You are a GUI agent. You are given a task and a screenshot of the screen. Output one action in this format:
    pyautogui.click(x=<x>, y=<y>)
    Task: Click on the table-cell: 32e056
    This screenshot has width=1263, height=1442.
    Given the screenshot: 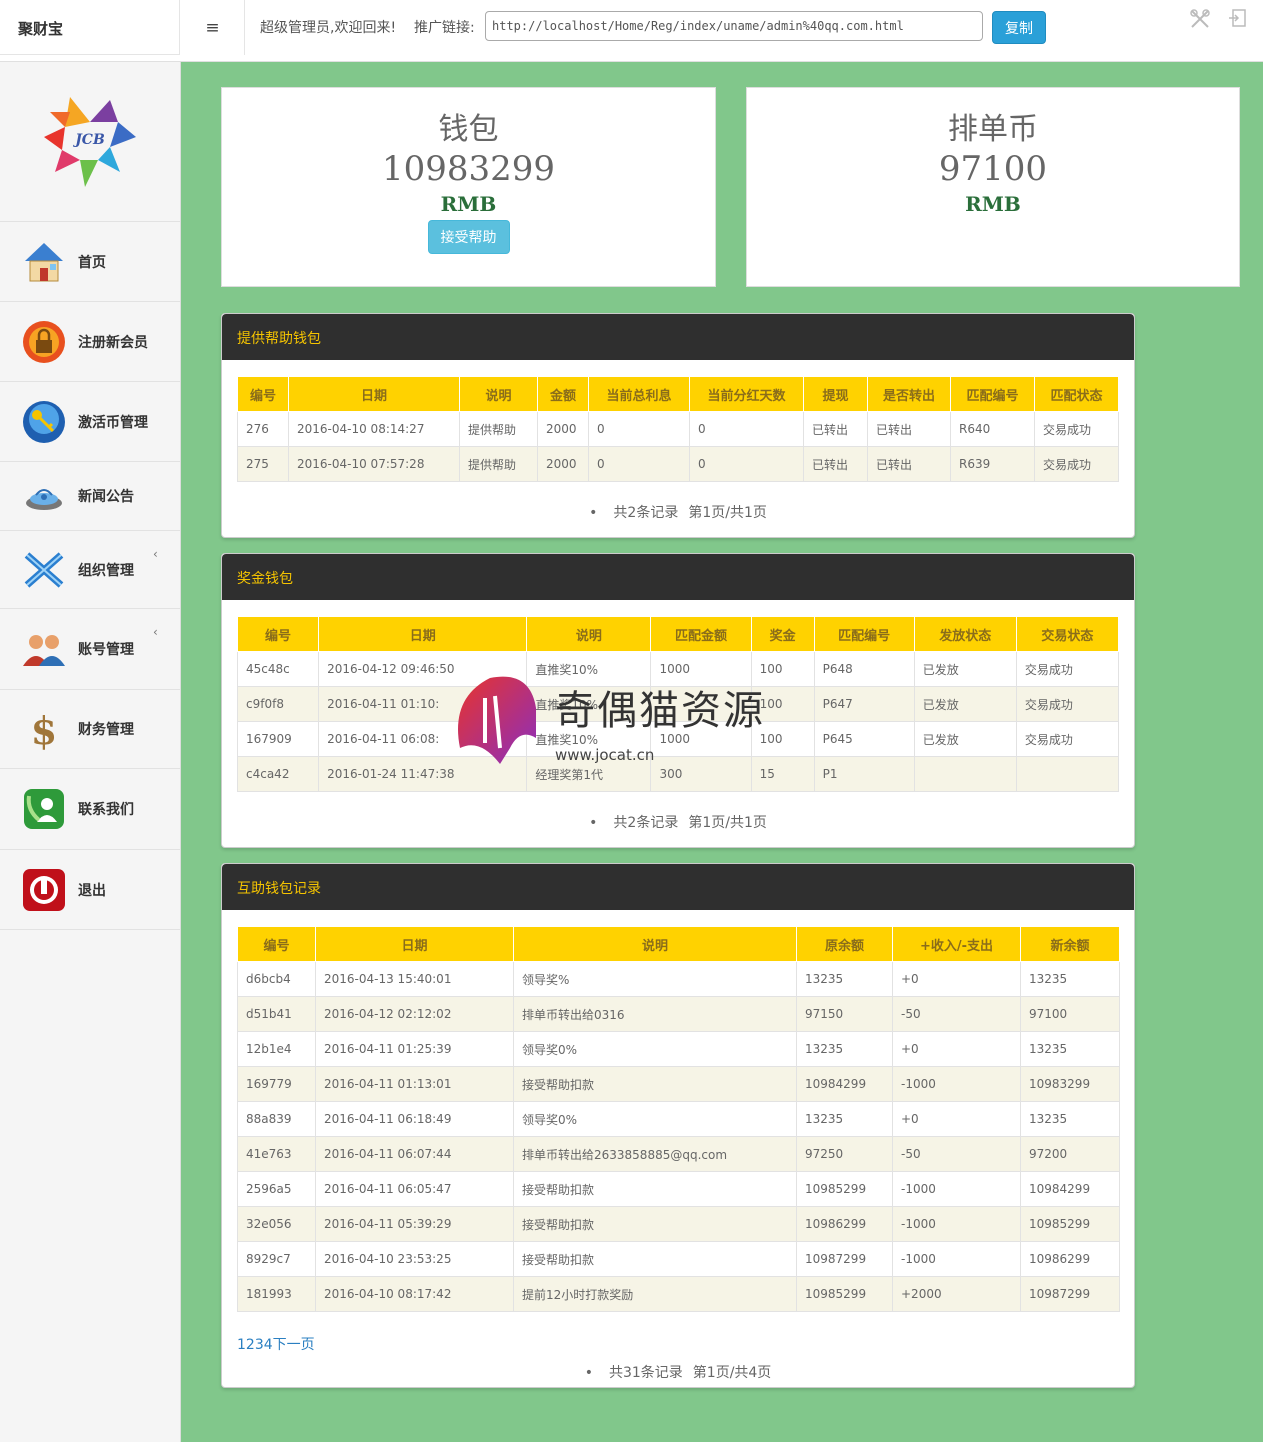 What is the action you would take?
    pyautogui.click(x=276, y=1224)
    